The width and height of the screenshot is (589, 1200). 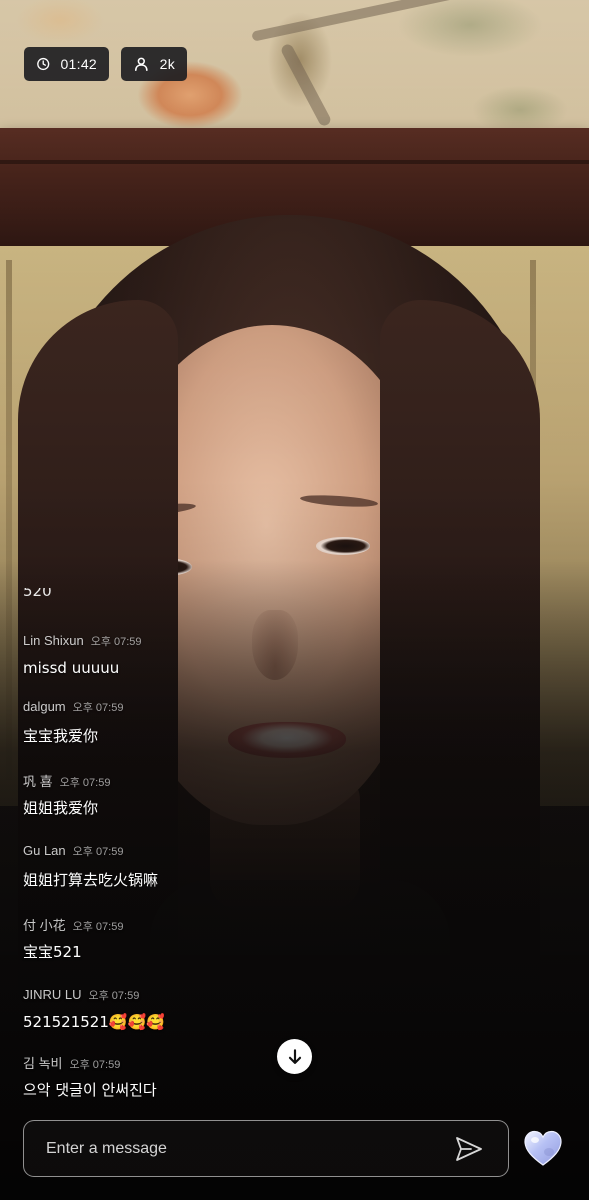 I want to click on elapsed-time: 01:42, so click(x=78, y=64).